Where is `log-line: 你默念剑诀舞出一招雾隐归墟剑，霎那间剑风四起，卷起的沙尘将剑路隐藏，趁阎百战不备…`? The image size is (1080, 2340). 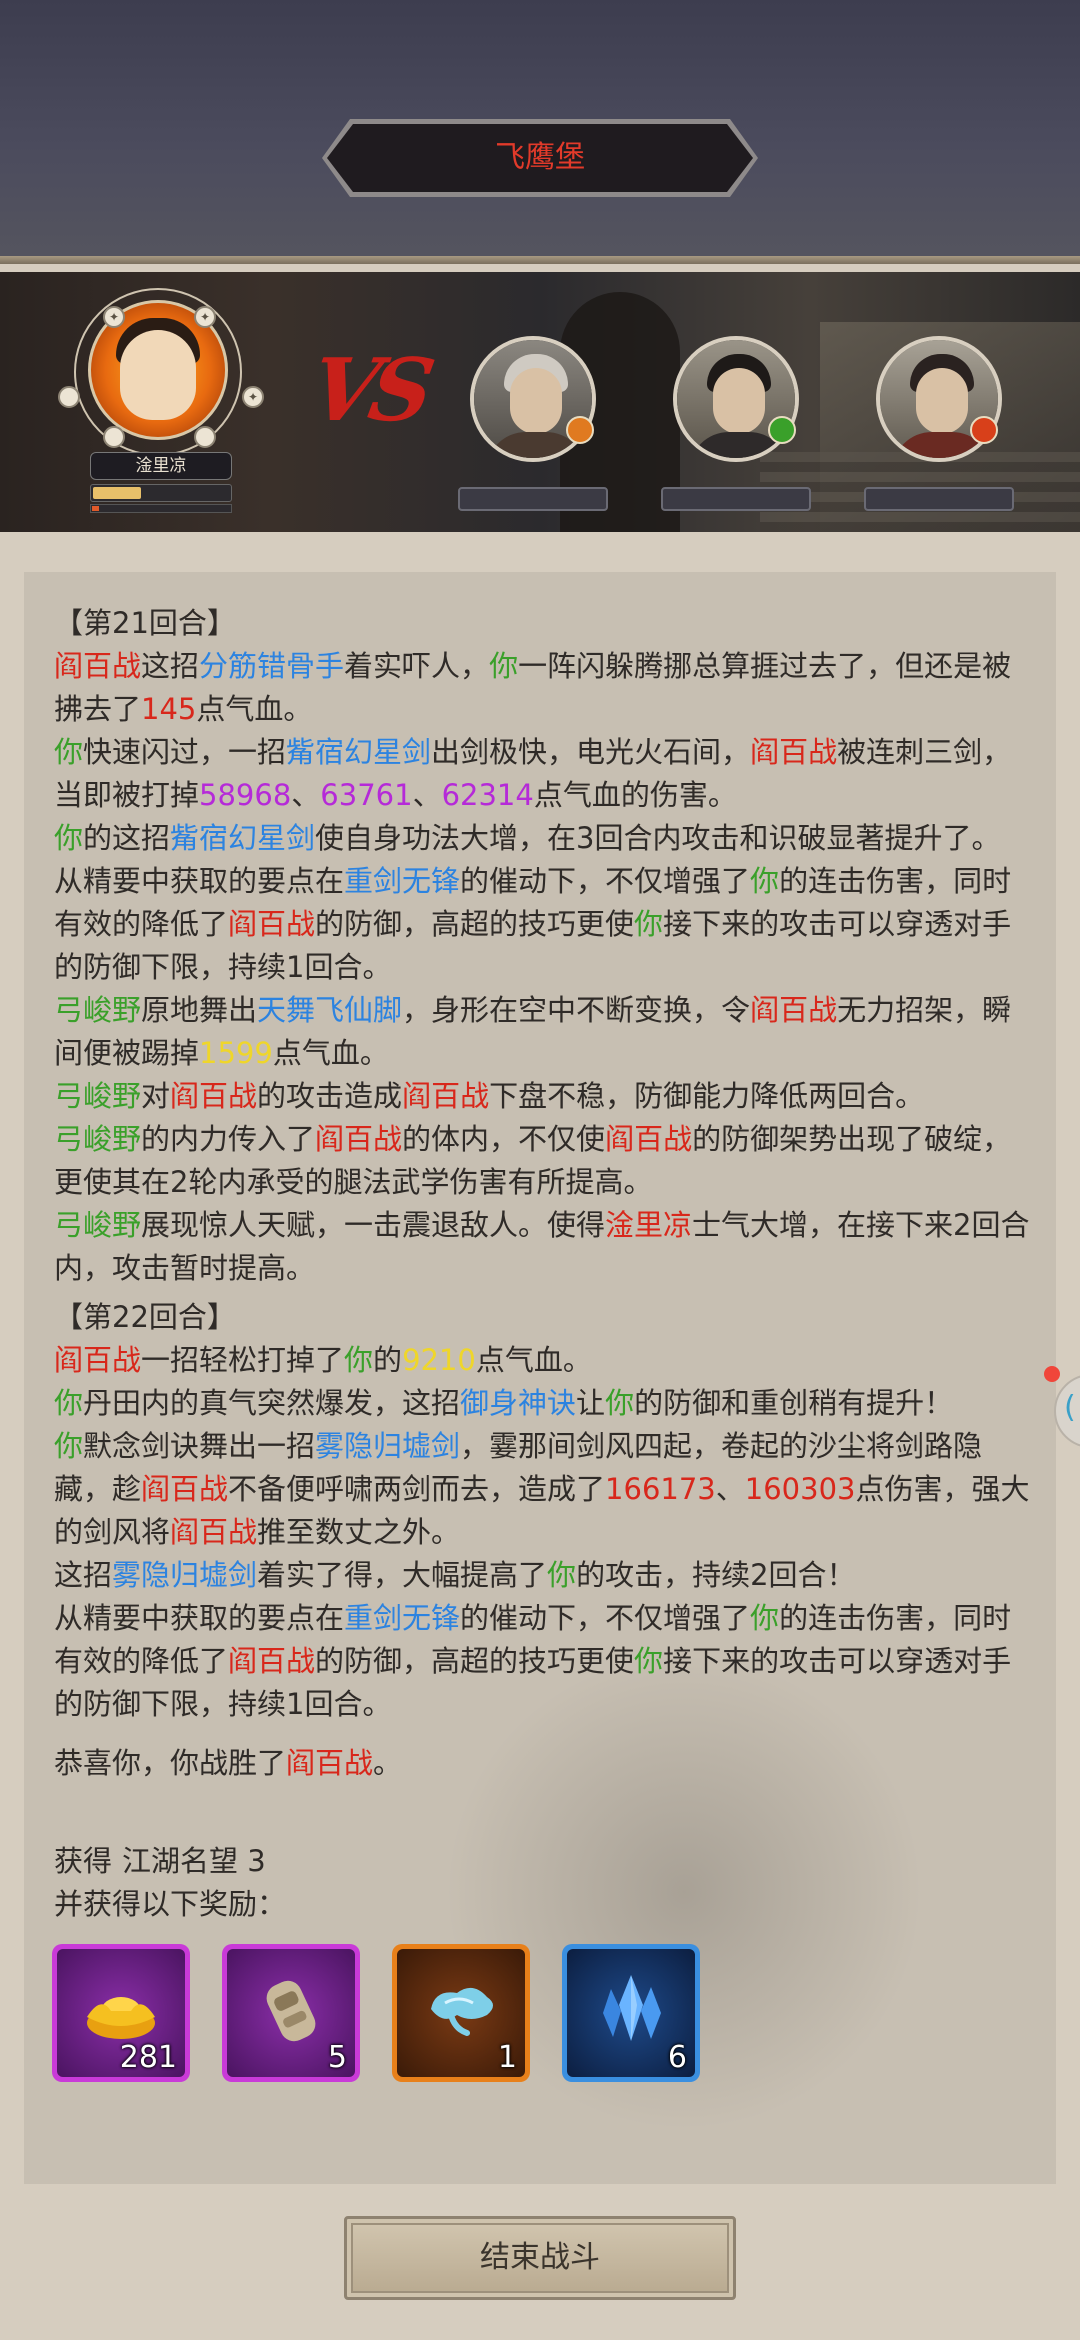 log-line: 你默念剑诀舞出一招雾隐归墟剑，霎那间剑风四起，卷起的沙尘将剑路隐藏，趁阎百战不备… is located at coordinates (544, 1489).